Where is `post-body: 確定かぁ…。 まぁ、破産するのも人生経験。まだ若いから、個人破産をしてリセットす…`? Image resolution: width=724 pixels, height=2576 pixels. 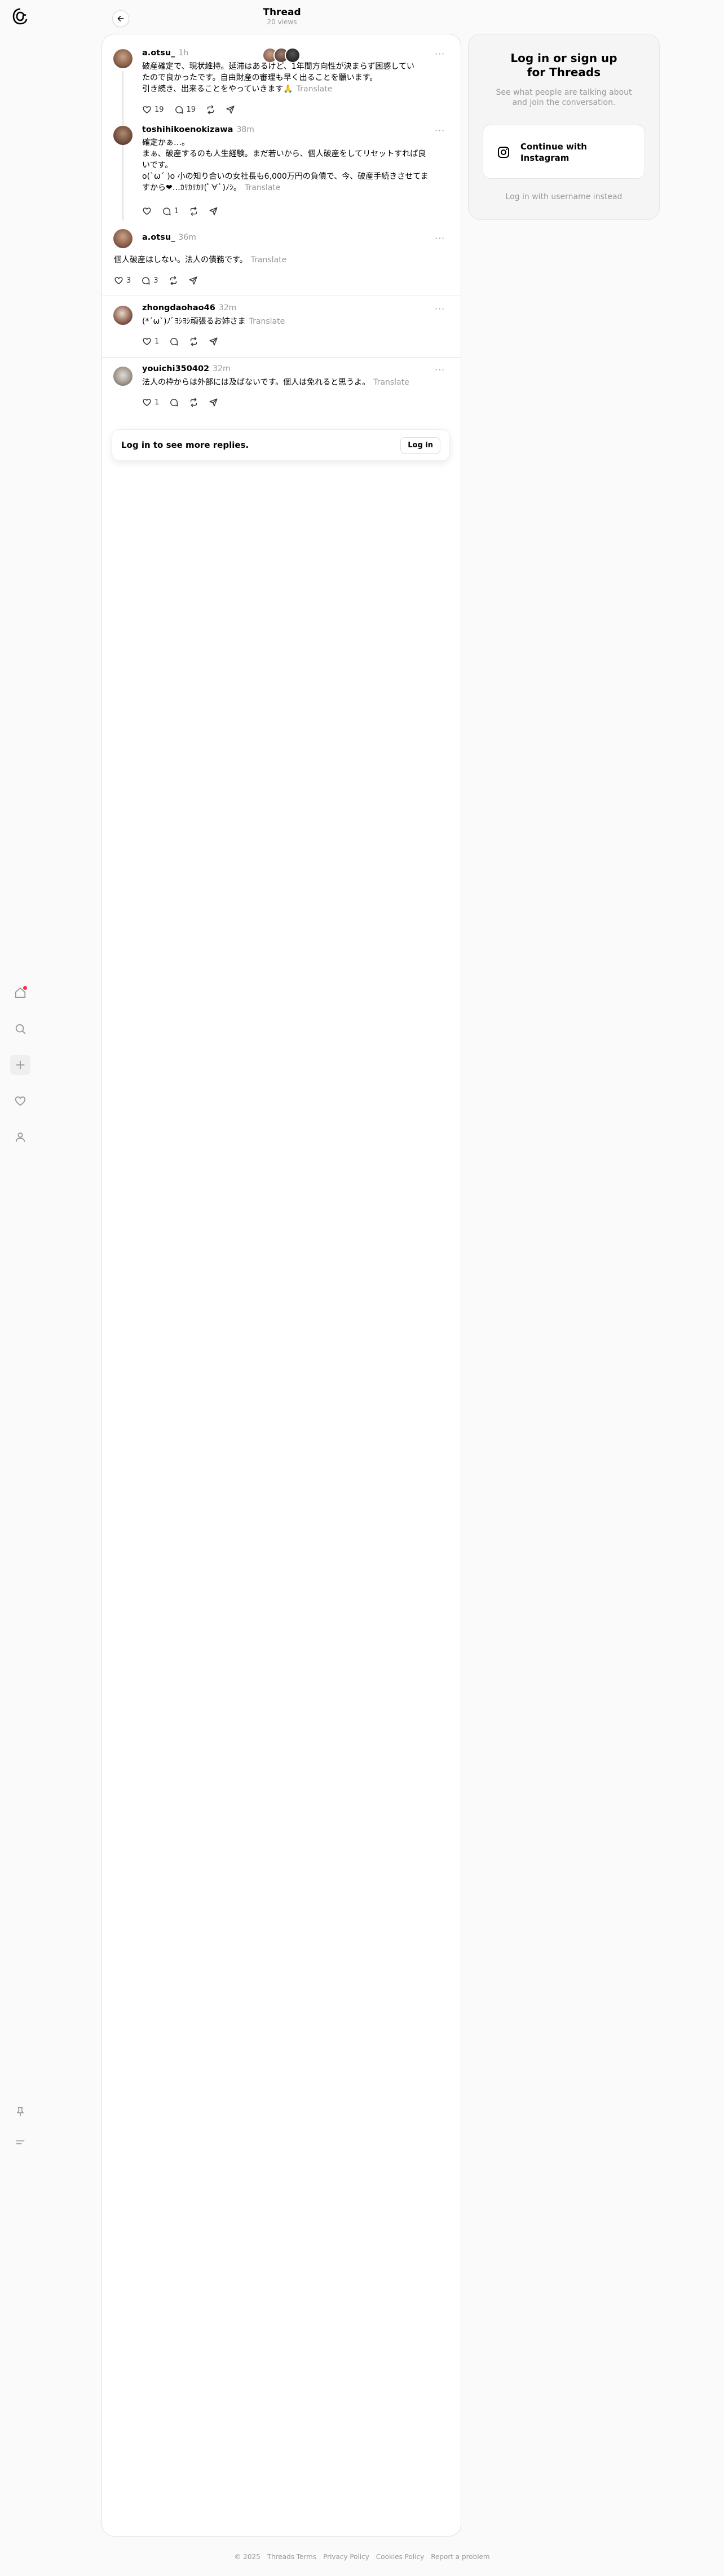 post-body: 確定かぁ…。 まぁ、破産するのも人生経験。まだ若いから、個人破産をしてリセットす… is located at coordinates (285, 165).